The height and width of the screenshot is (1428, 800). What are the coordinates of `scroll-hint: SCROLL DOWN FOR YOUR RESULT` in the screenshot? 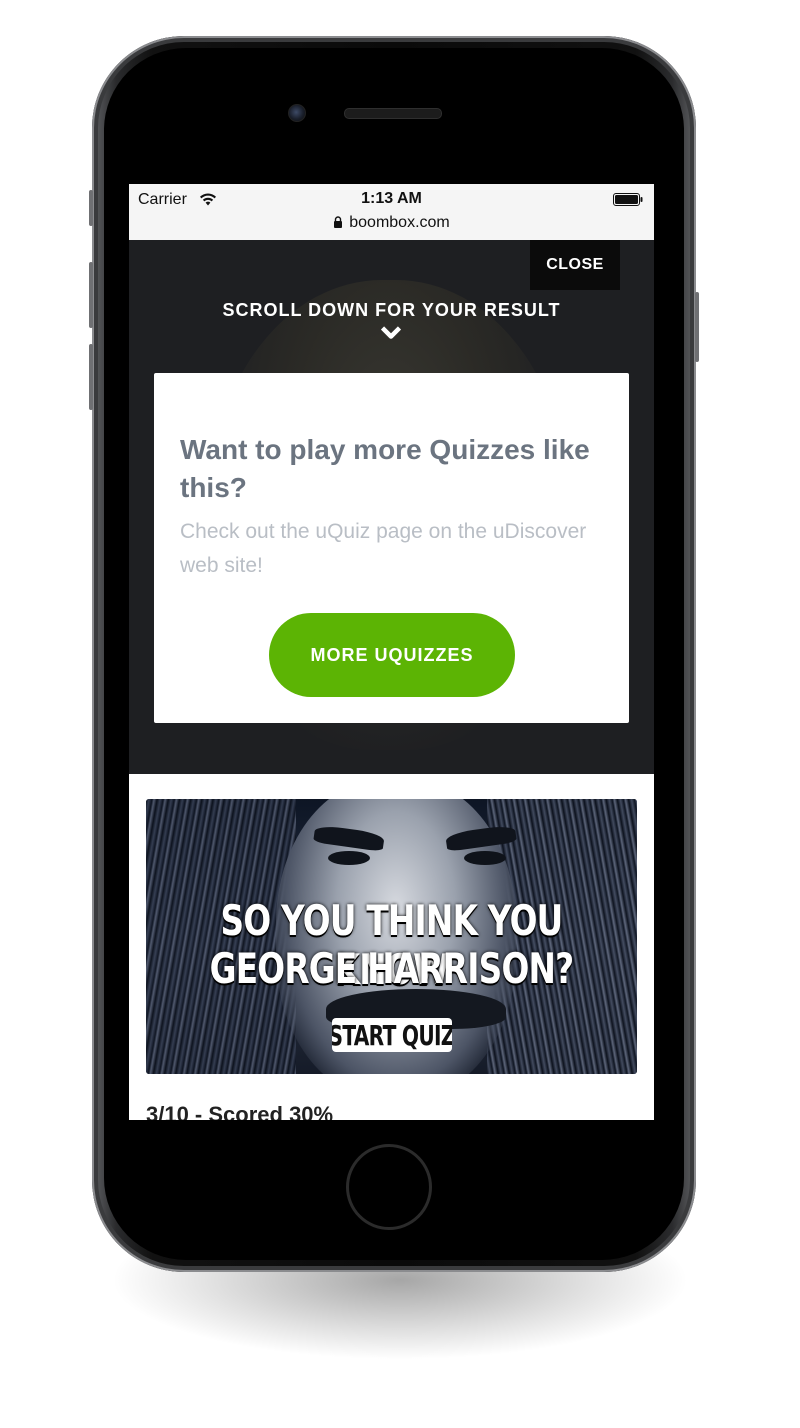 It's located at (391, 310).